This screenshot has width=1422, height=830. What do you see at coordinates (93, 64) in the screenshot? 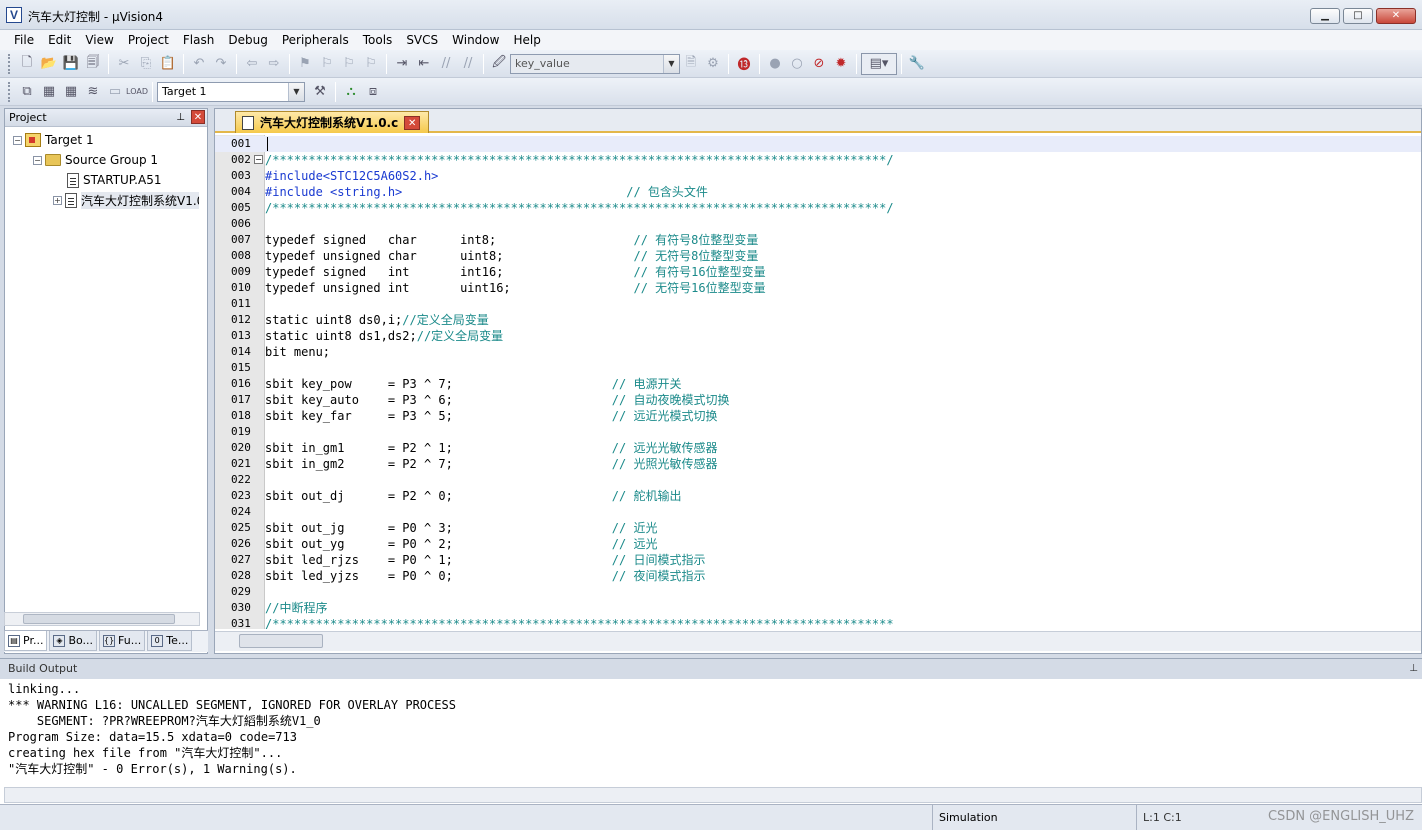
I see `save-all-icon: 🗐` at bounding box center [93, 64].